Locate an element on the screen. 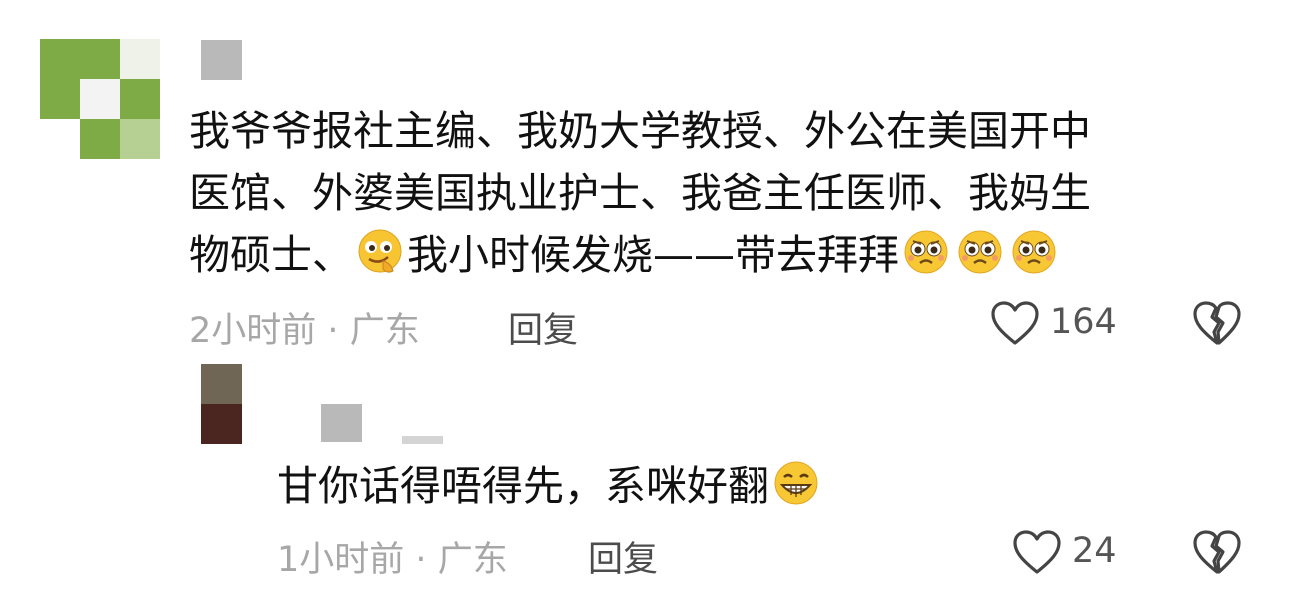  reply-avatar is located at coordinates (221, 404).